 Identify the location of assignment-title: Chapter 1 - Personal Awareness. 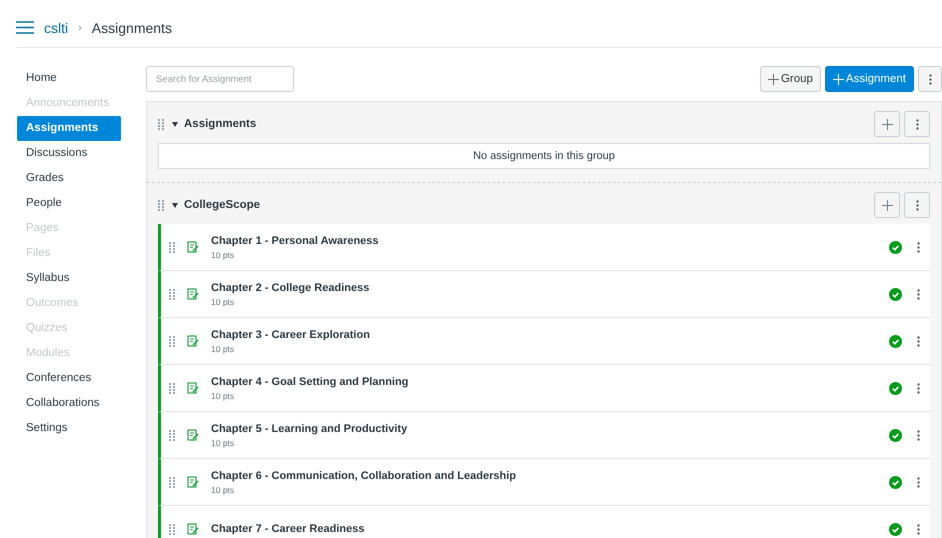
(550, 240).